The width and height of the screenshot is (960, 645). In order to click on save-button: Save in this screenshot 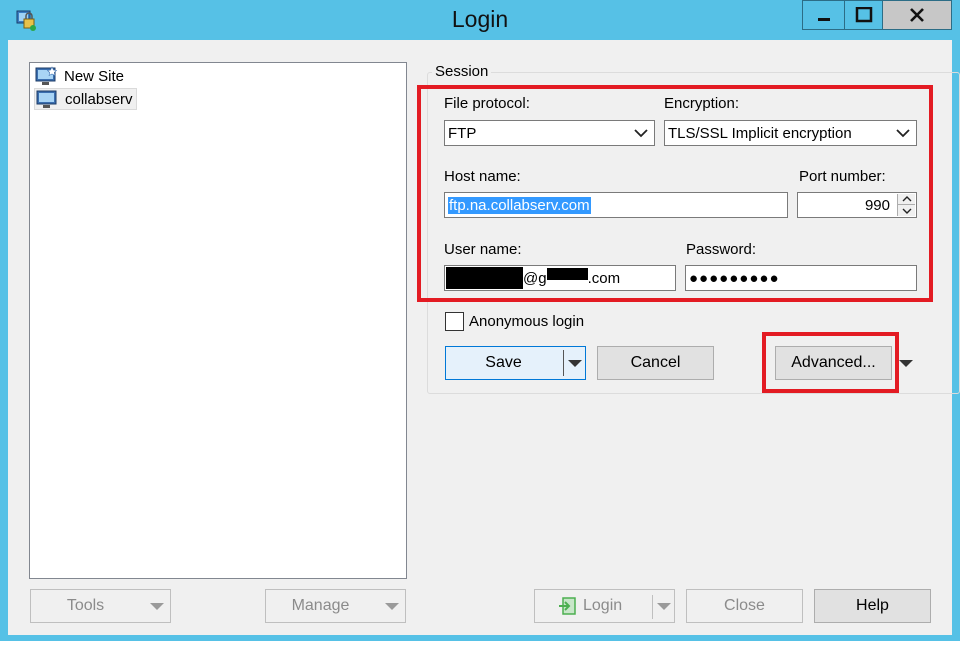, I will do `click(515, 363)`.